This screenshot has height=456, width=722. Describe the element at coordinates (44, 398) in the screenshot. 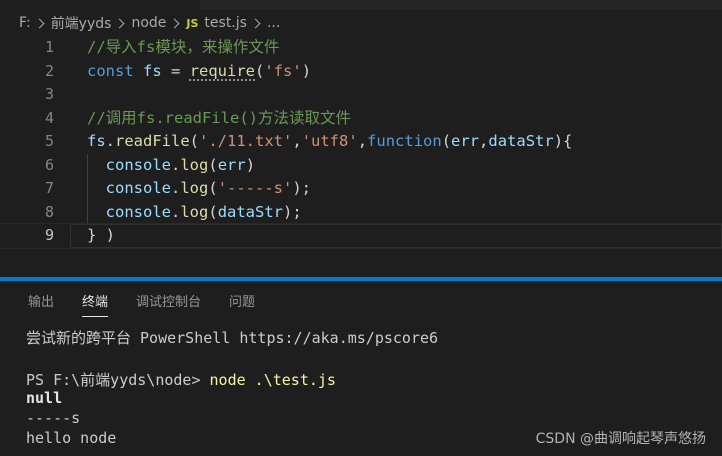

I see `terminal-output-null: null` at that location.